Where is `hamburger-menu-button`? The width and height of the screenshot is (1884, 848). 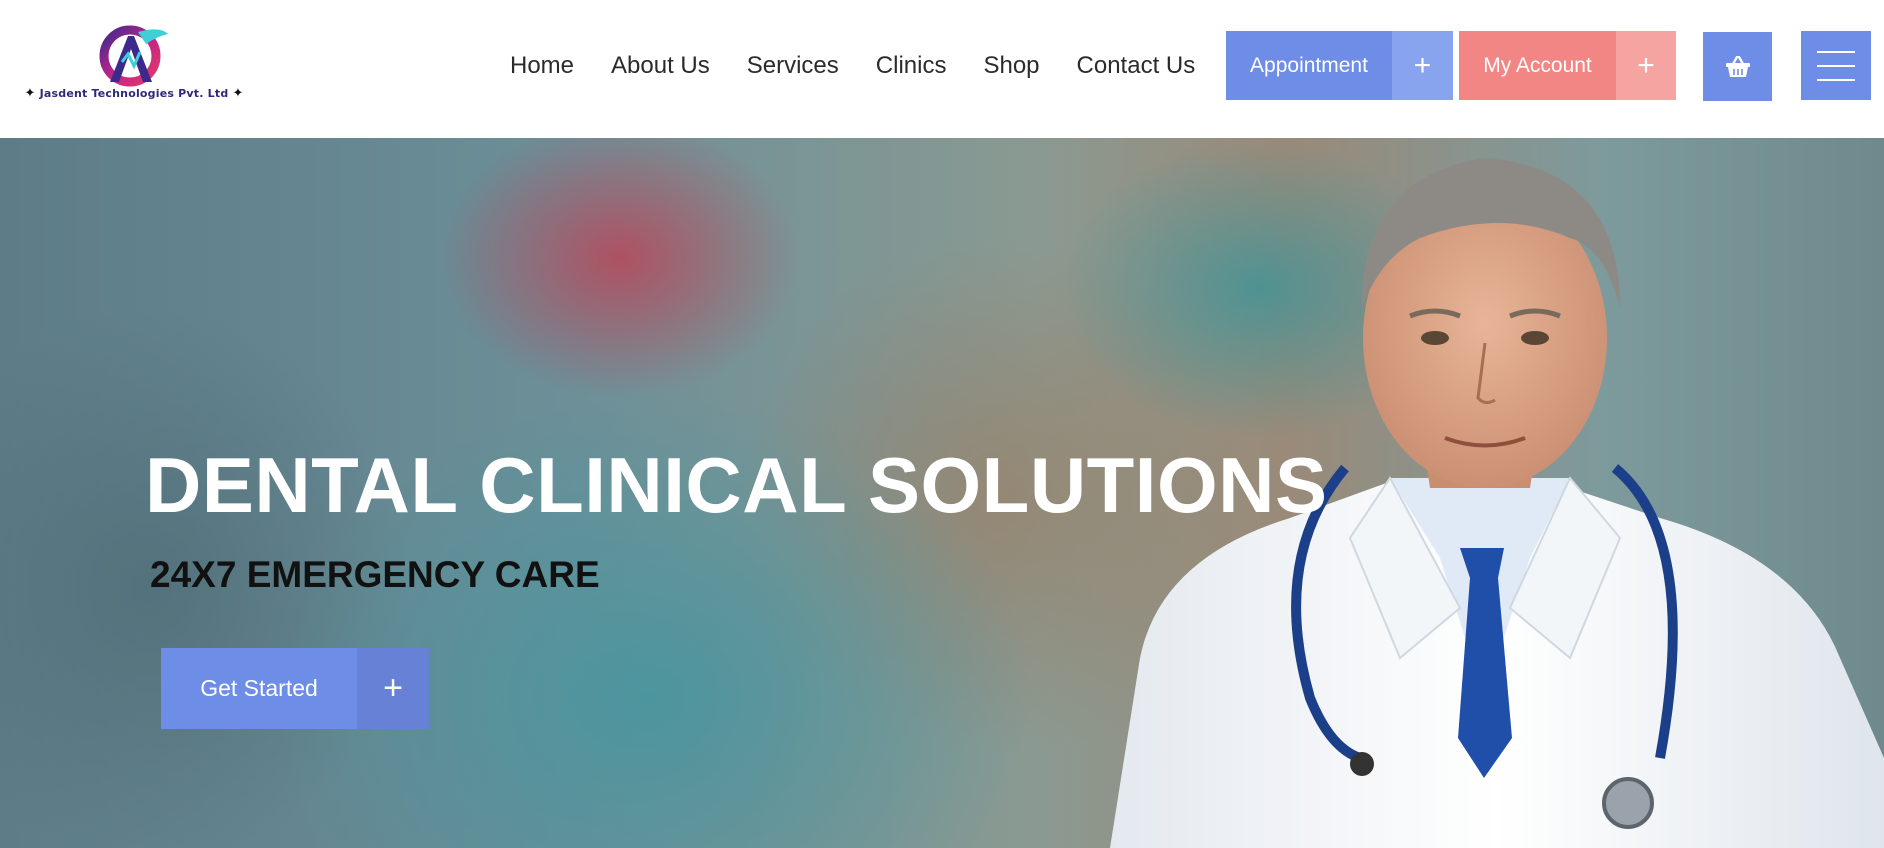
hamburger-menu-button is located at coordinates (1836, 65).